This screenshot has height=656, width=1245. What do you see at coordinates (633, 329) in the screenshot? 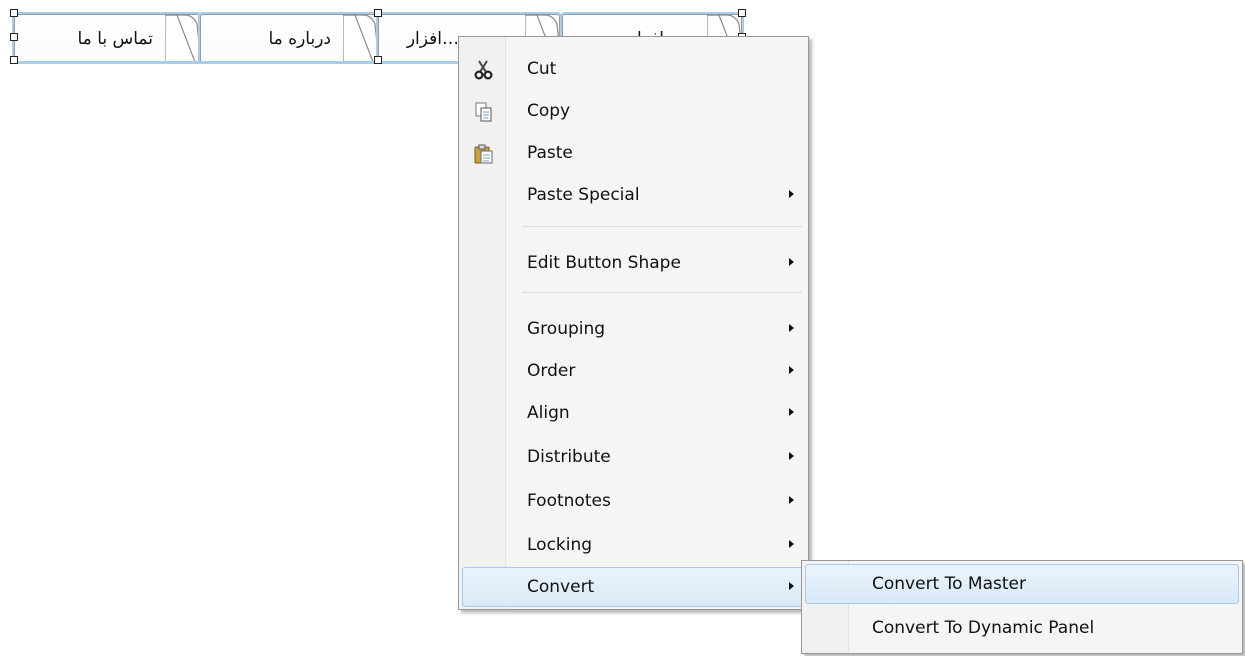
I see `menu-item-grouping: Grouping` at bounding box center [633, 329].